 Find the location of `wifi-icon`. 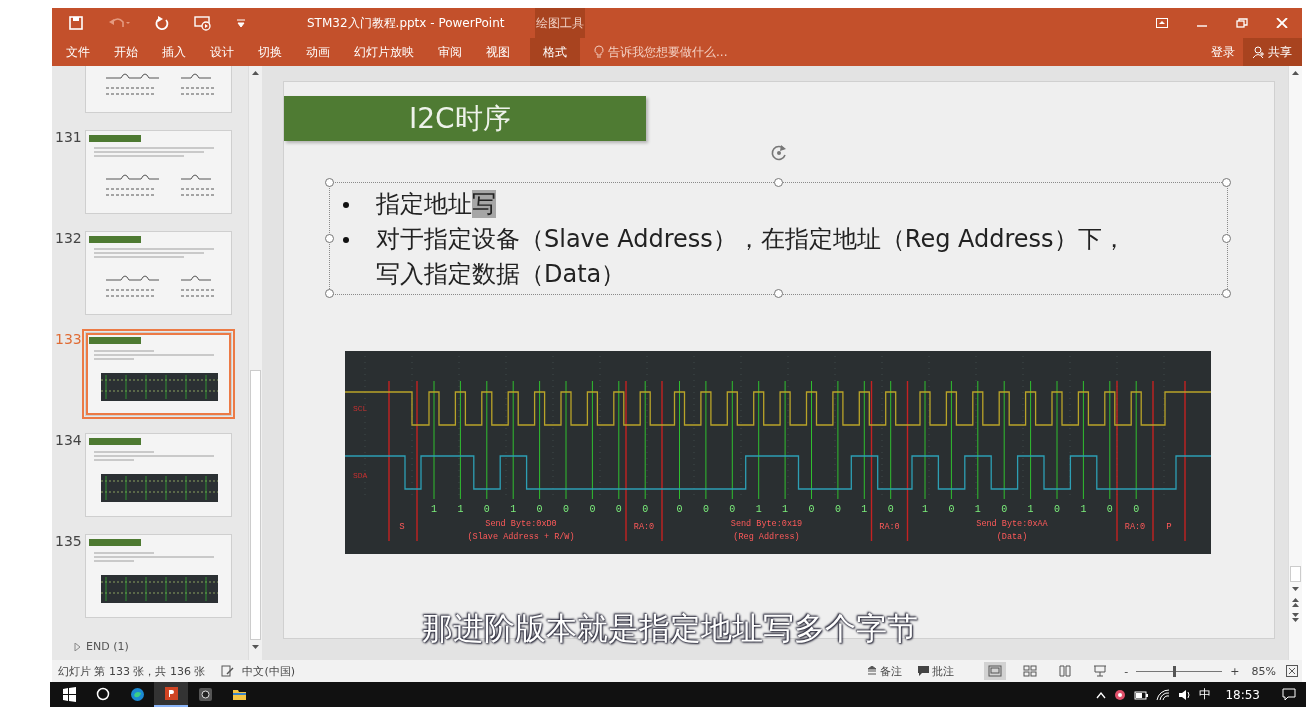

wifi-icon is located at coordinates (1163, 694).